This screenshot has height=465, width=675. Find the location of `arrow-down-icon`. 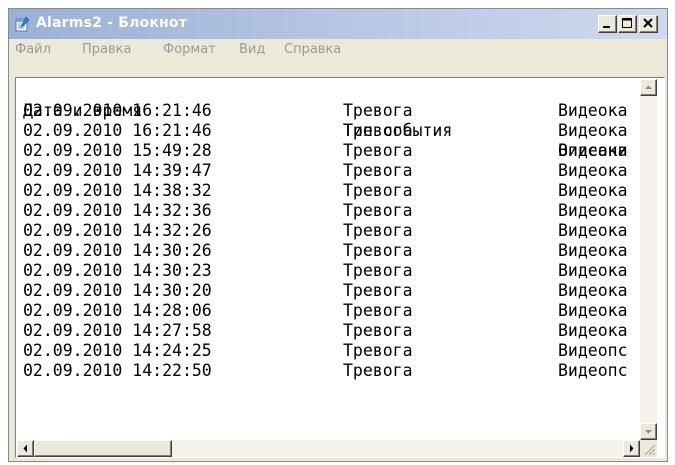

arrow-down-icon is located at coordinates (648, 432).